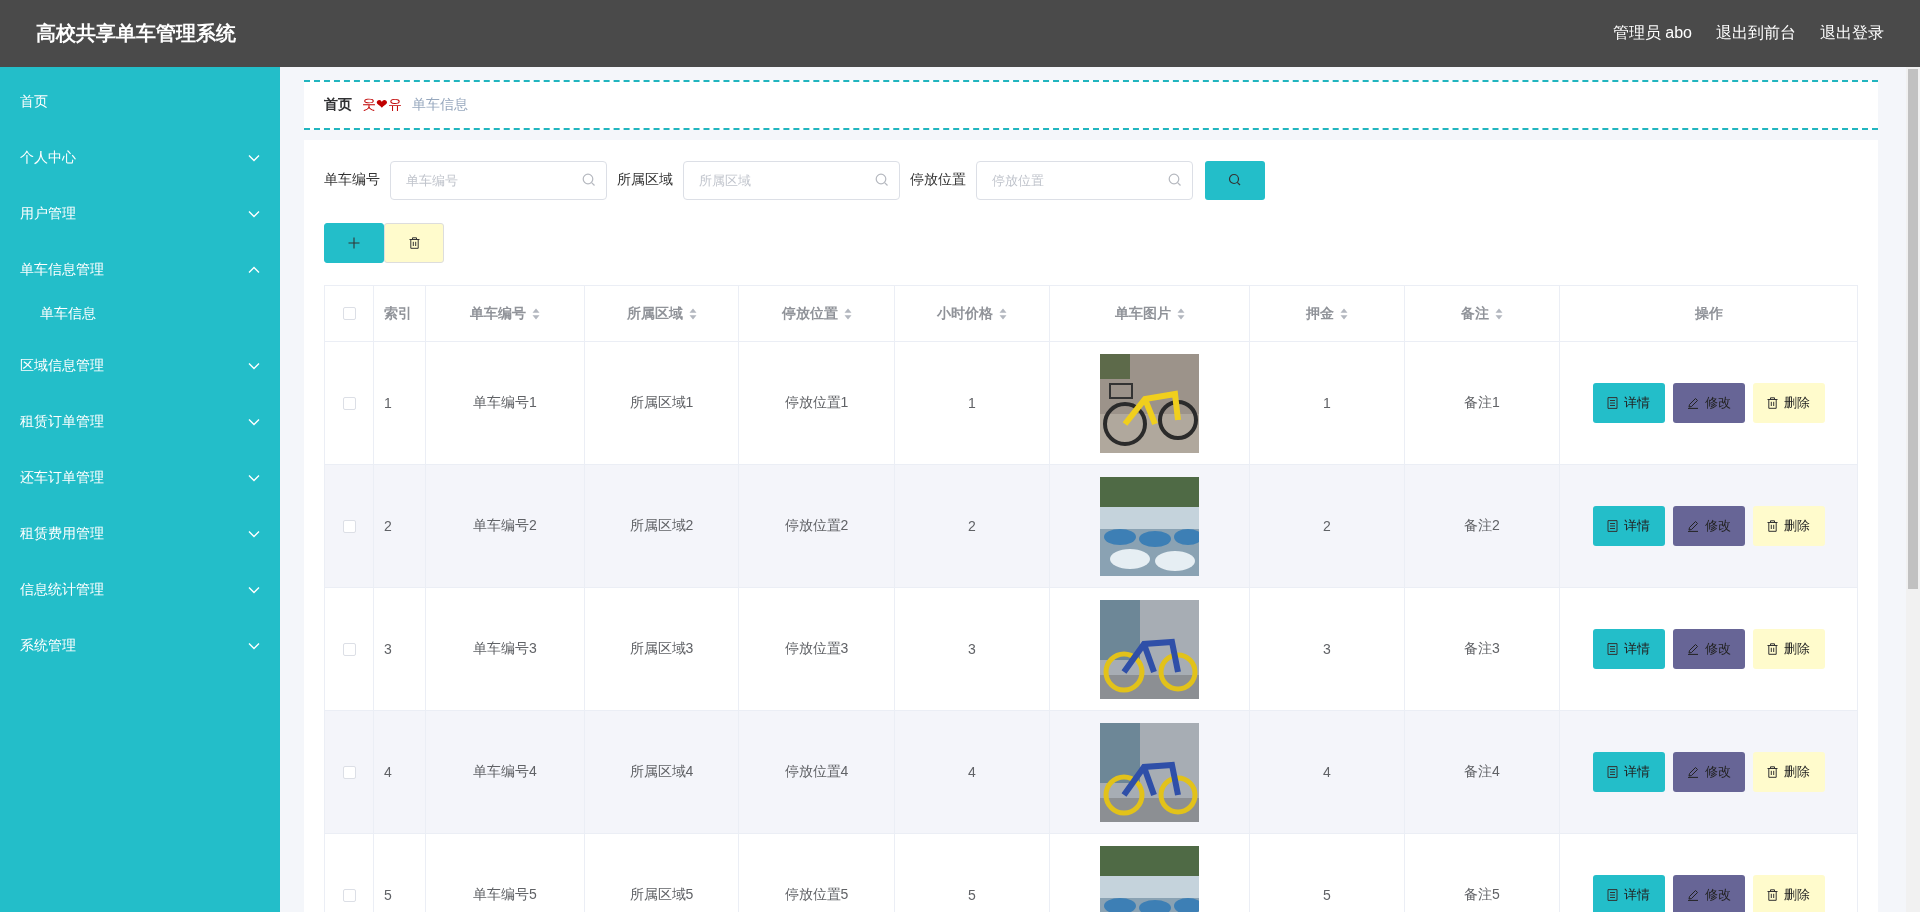 The width and height of the screenshot is (1920, 912). I want to click on filter-label: 停放位置, so click(938, 180).